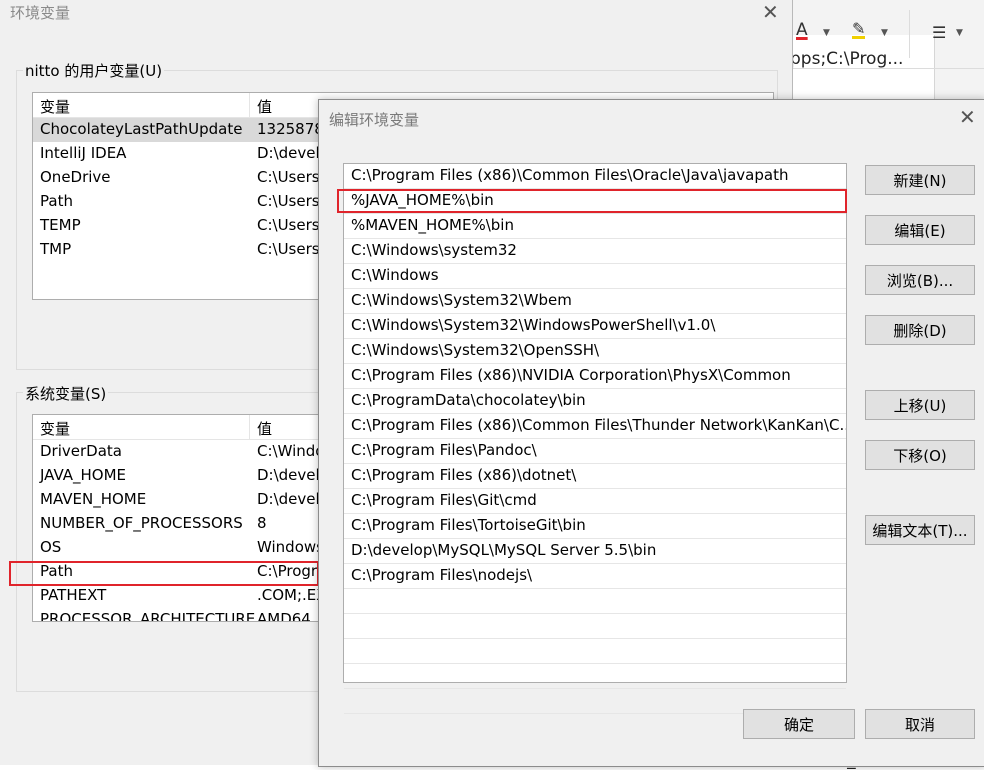 The height and width of the screenshot is (770, 984). What do you see at coordinates (595, 551) in the screenshot?
I see `list-item: D:\develop\MySQL\MySQL Server 5.5\bin` at bounding box center [595, 551].